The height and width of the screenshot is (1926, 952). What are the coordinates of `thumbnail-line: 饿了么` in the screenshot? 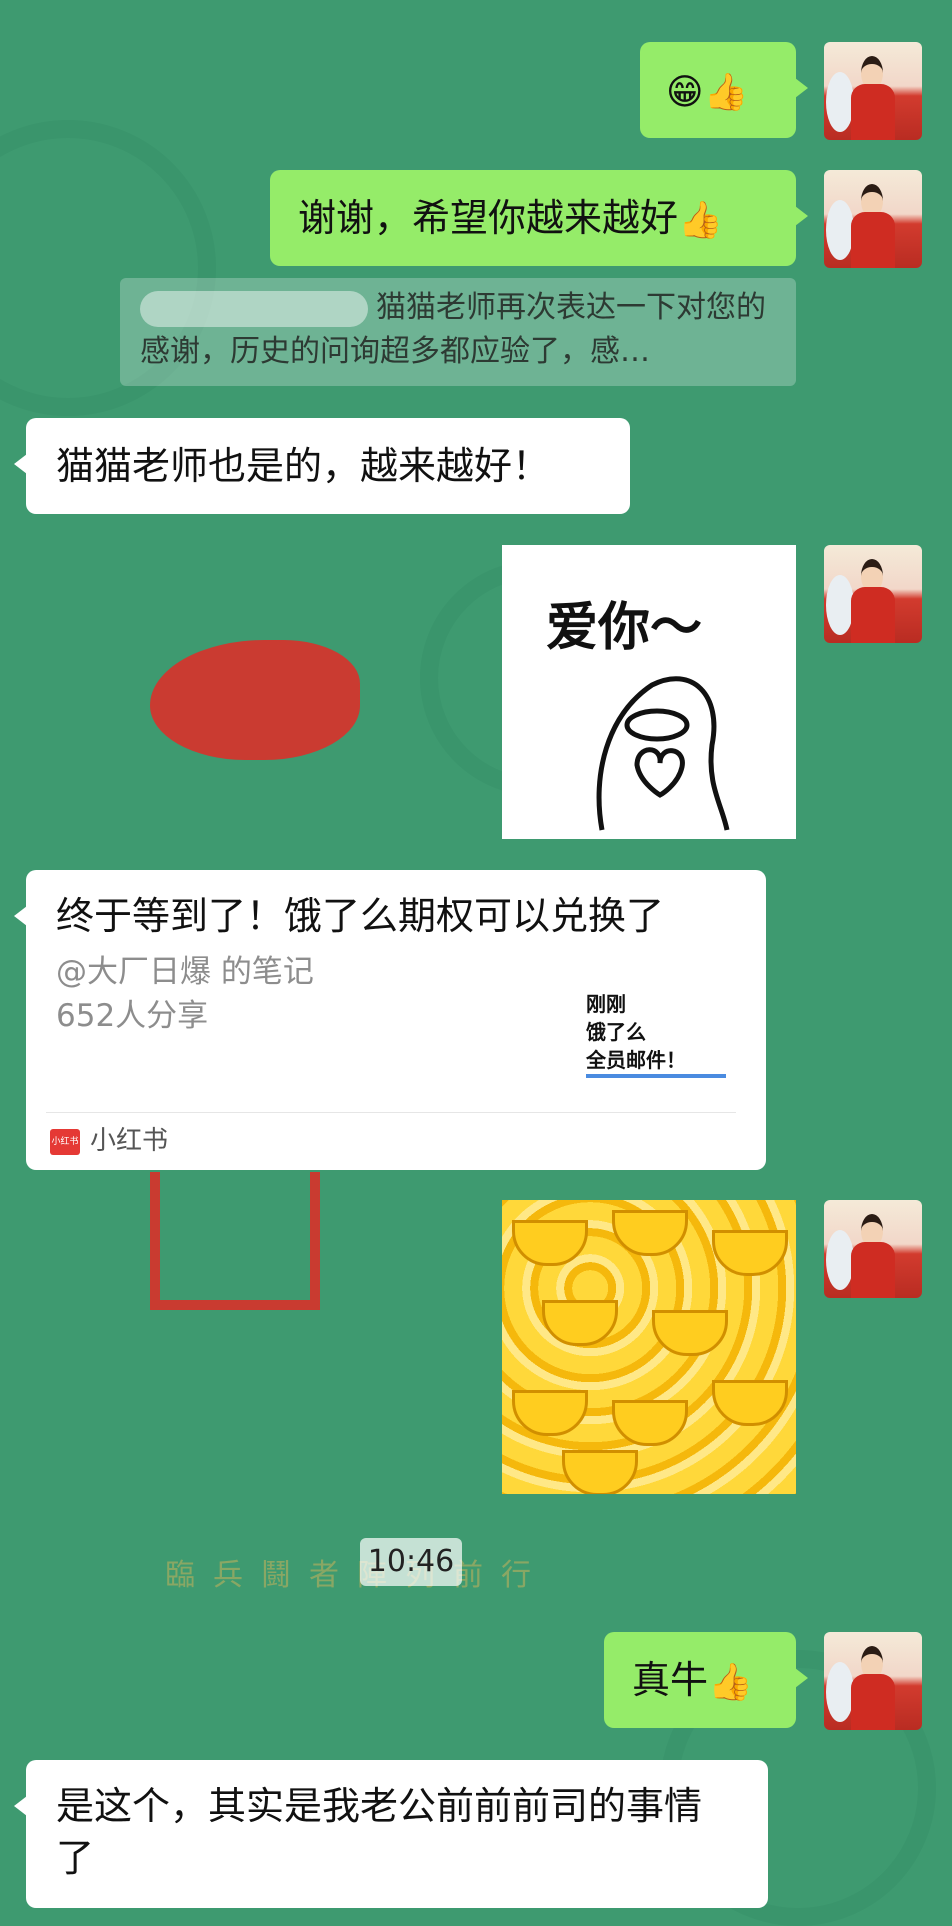 It's located at (616, 1032).